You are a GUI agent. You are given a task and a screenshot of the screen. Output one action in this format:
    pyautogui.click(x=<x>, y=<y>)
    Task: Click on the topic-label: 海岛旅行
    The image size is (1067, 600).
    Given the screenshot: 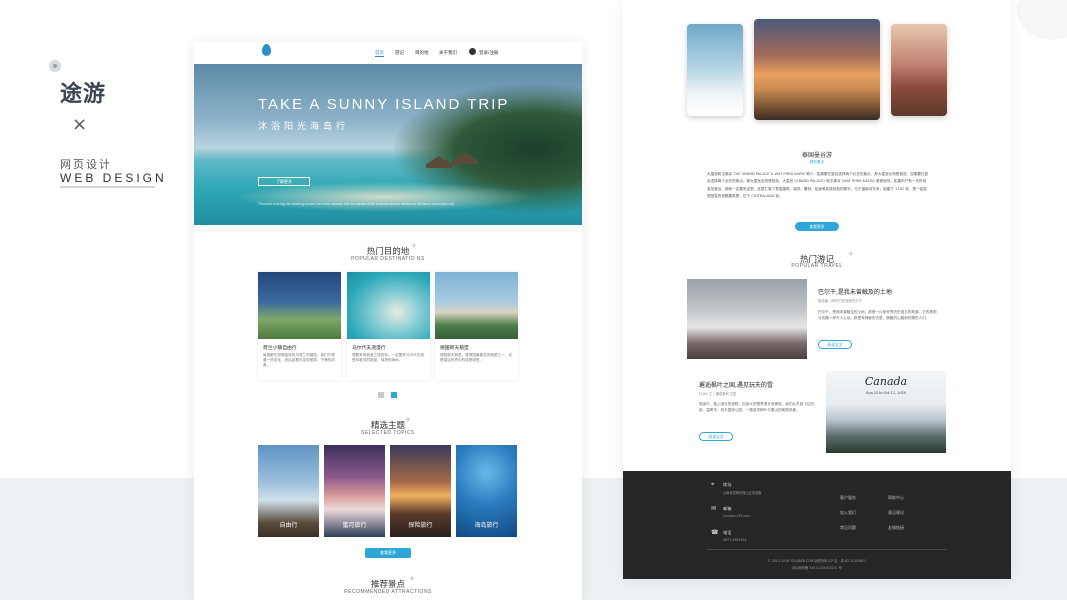 What is the action you would take?
    pyautogui.click(x=486, y=525)
    